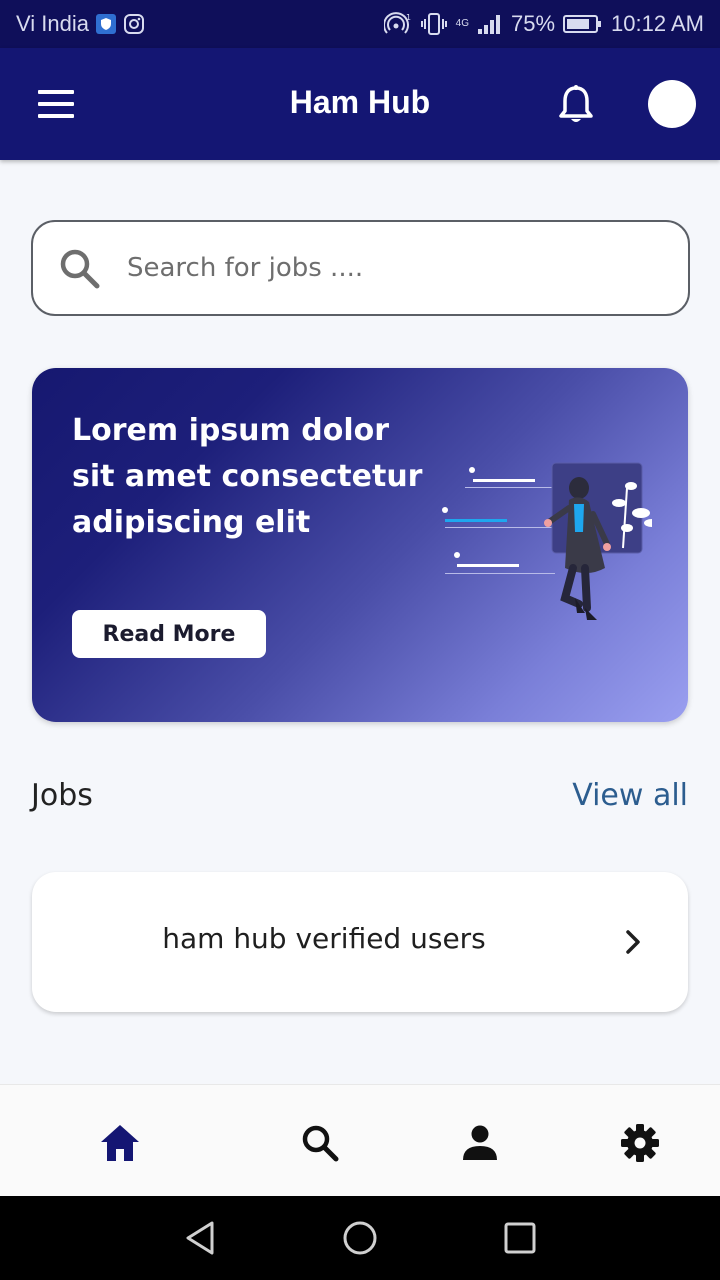  I want to click on shield-icon, so click(105, 24).